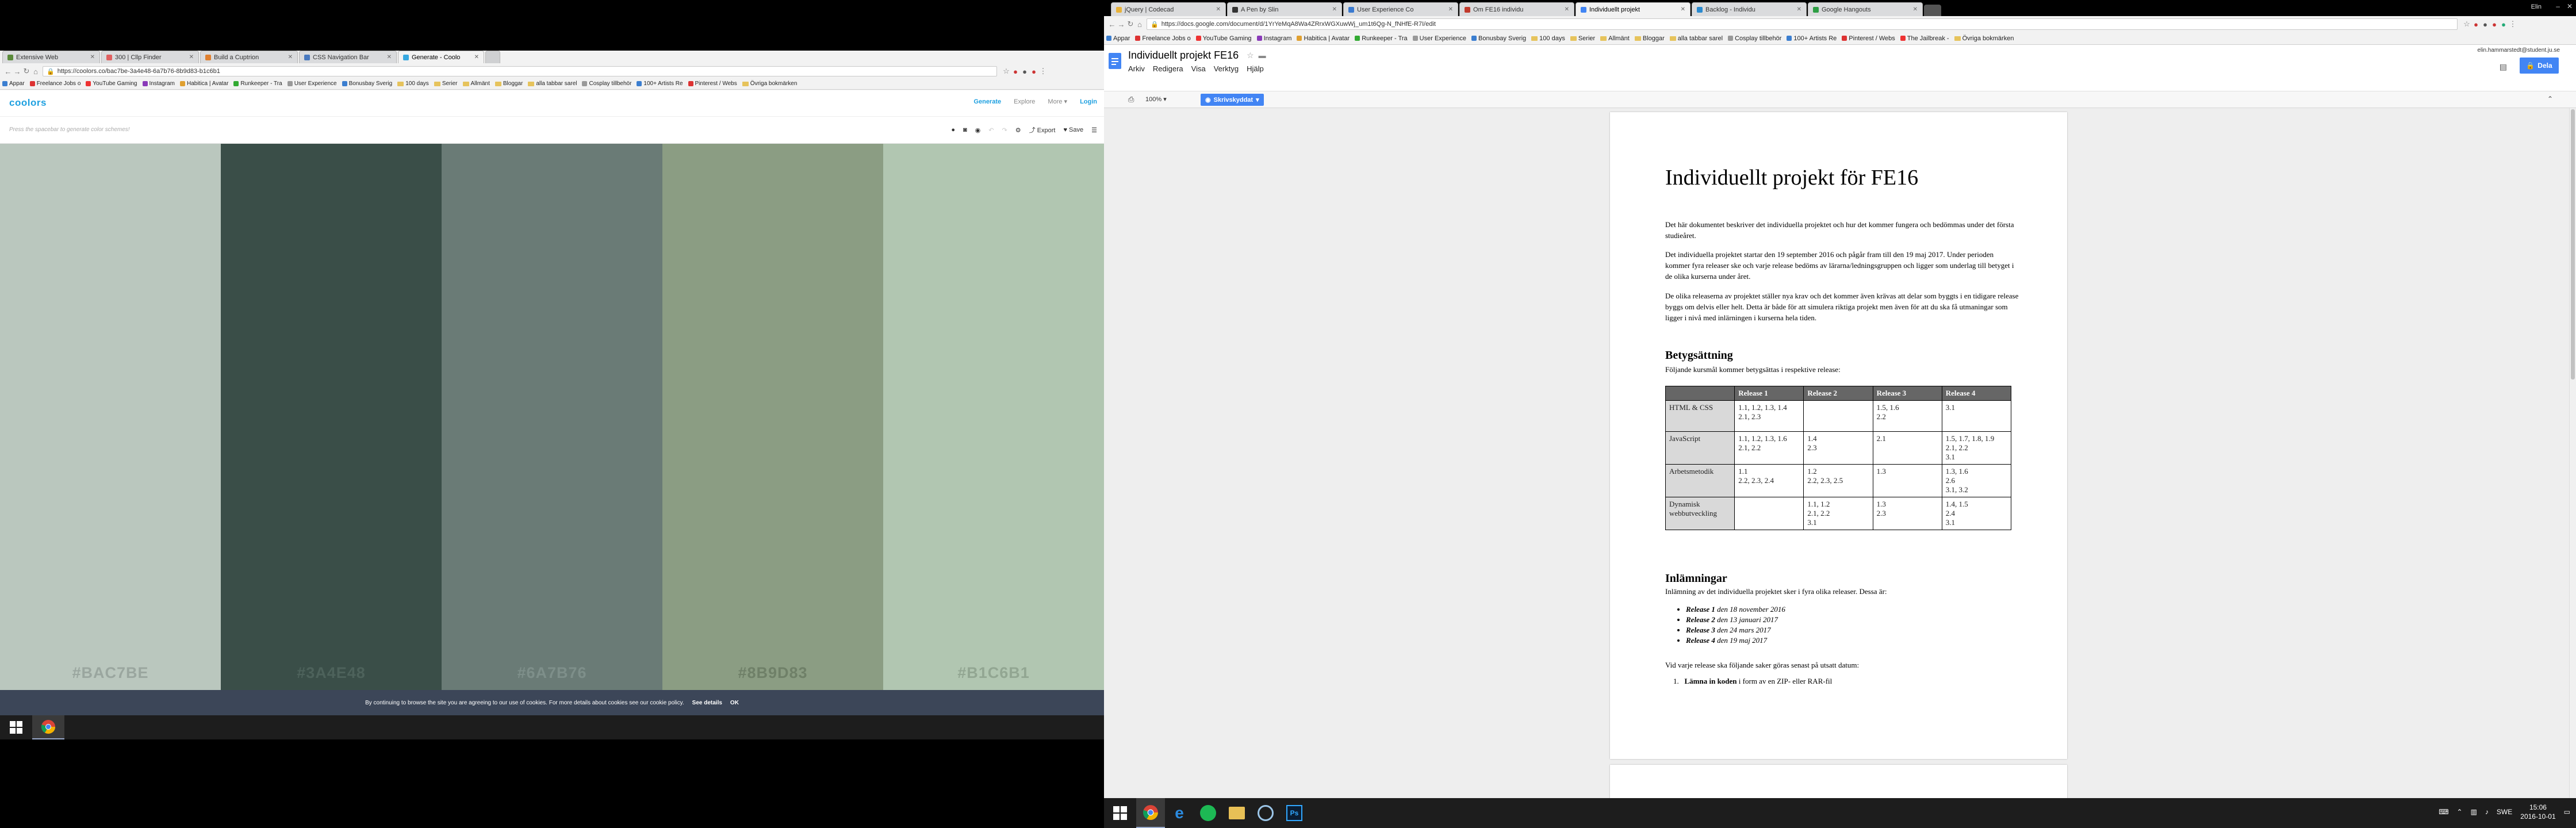 The image size is (2576, 828). Describe the element at coordinates (1865, 9) in the screenshot. I see `right-tab-6: Google Hangouts ✕` at that location.